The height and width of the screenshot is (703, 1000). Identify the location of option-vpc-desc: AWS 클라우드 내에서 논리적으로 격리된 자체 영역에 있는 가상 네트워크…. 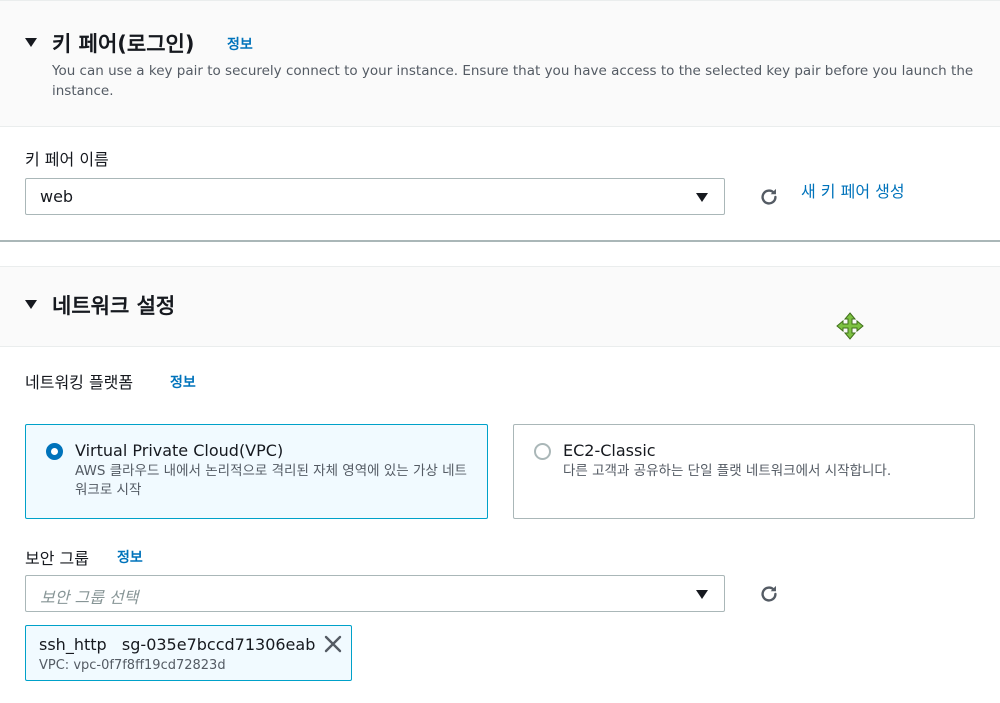
(271, 480).